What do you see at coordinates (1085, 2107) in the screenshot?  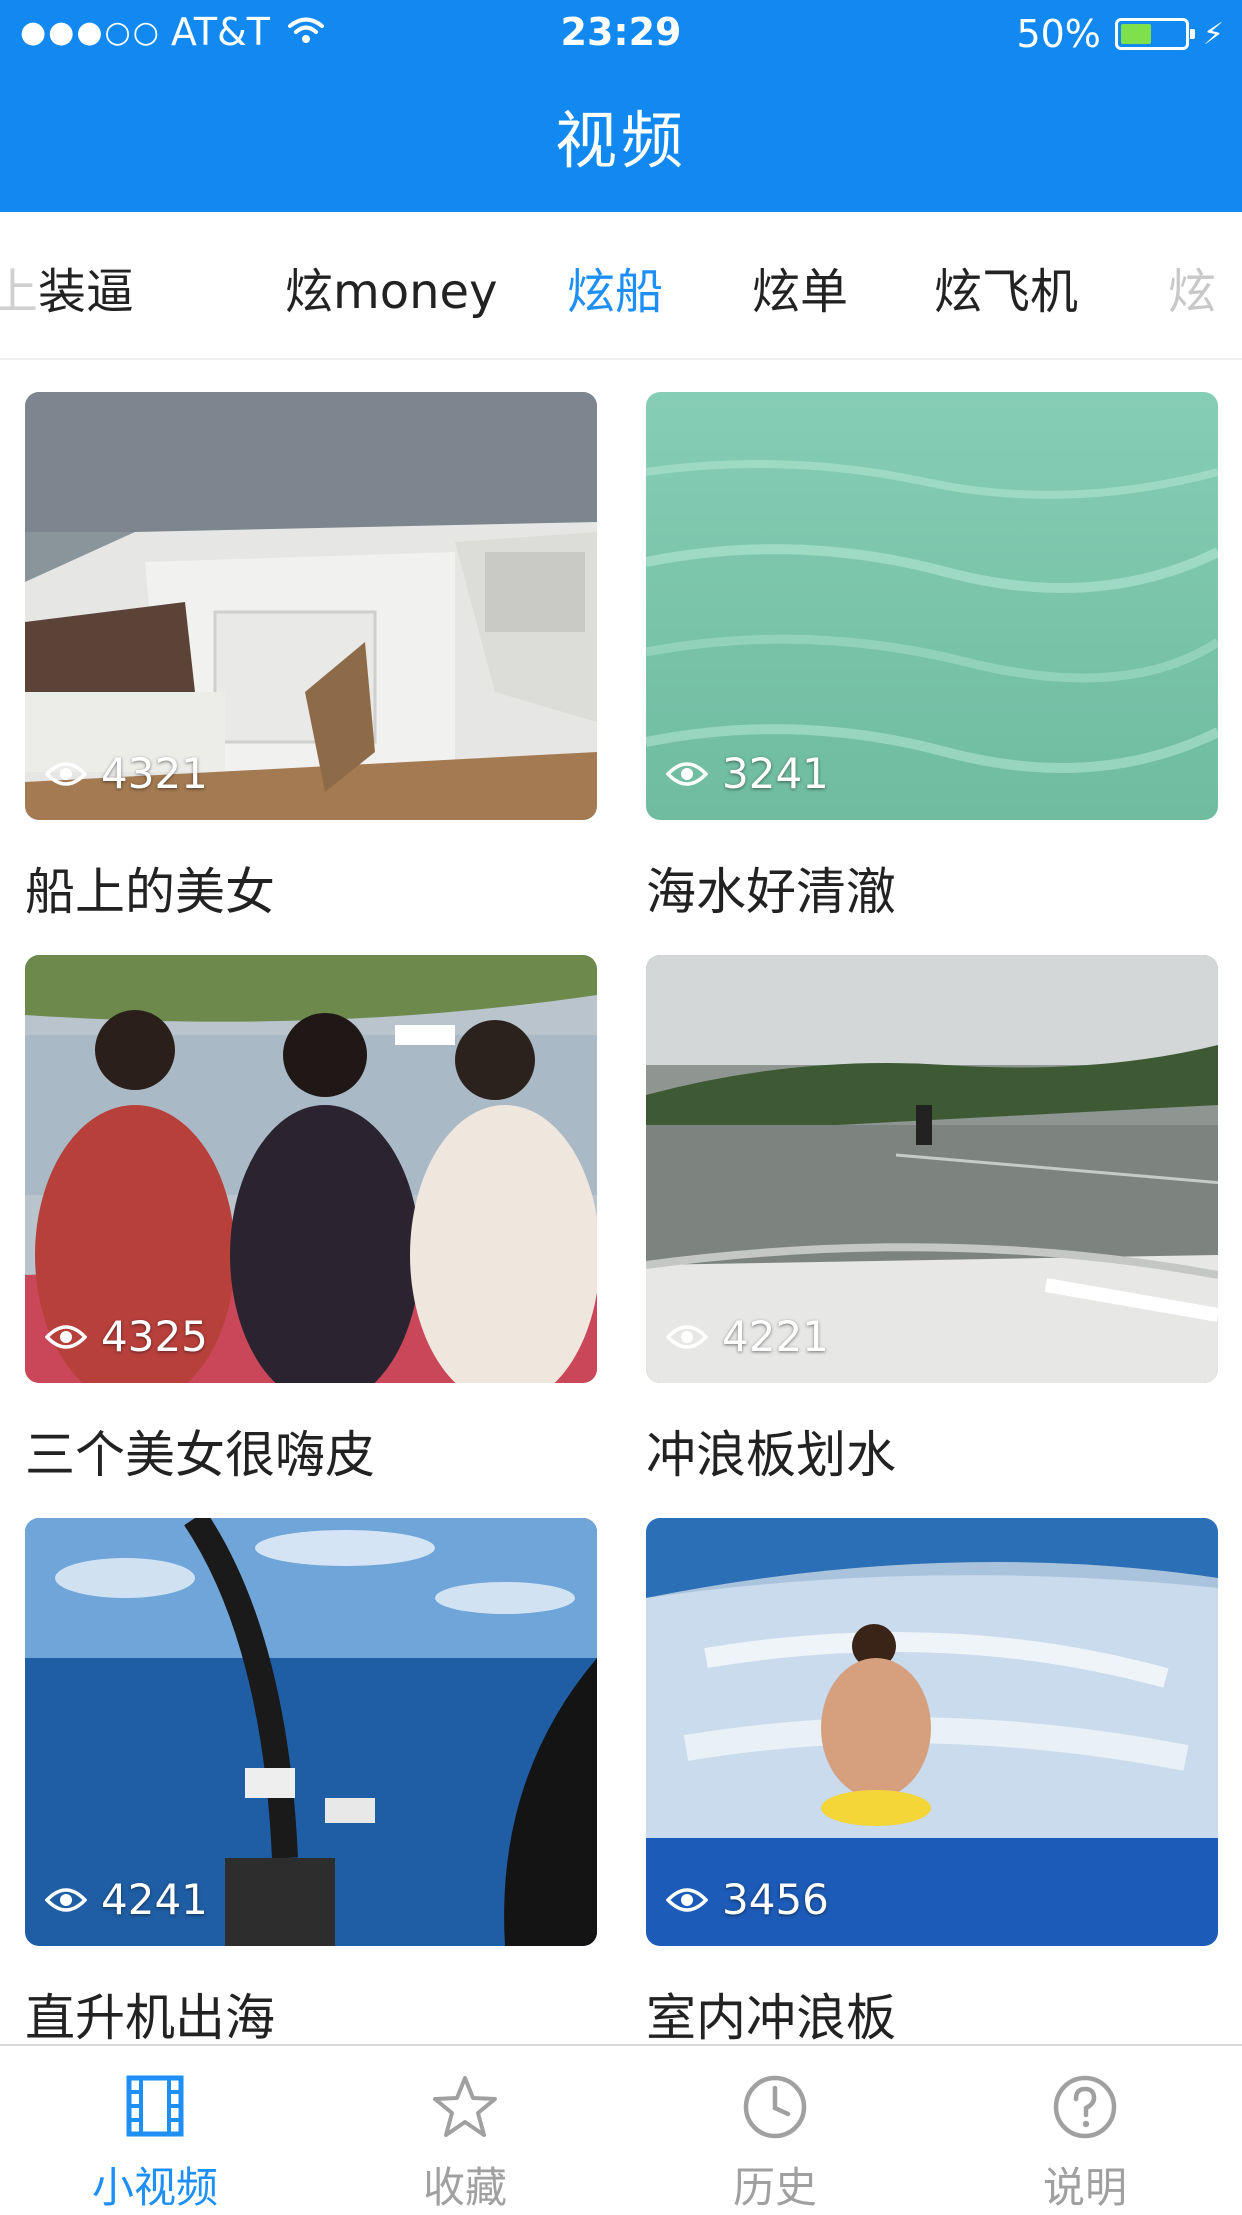 I see `help-icon` at bounding box center [1085, 2107].